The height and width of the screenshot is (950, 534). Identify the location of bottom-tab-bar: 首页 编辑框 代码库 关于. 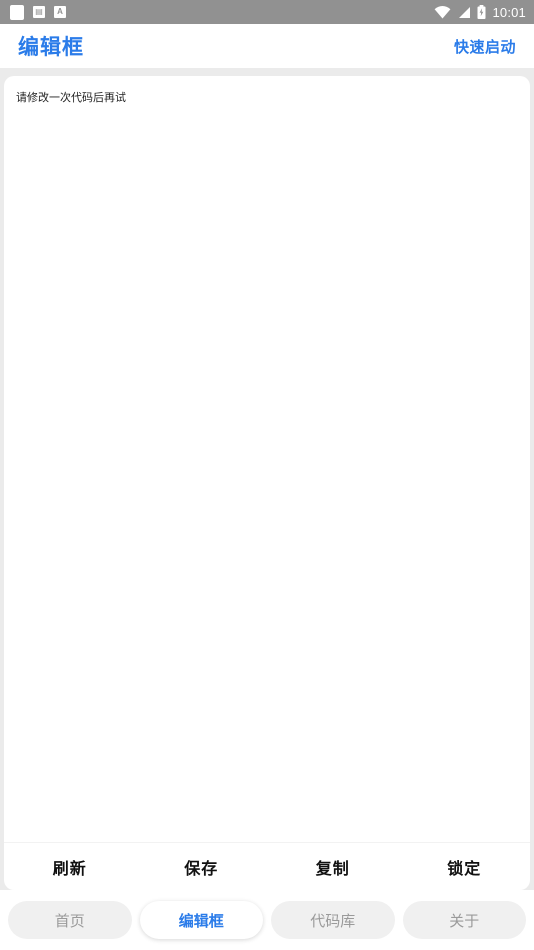
(267, 920).